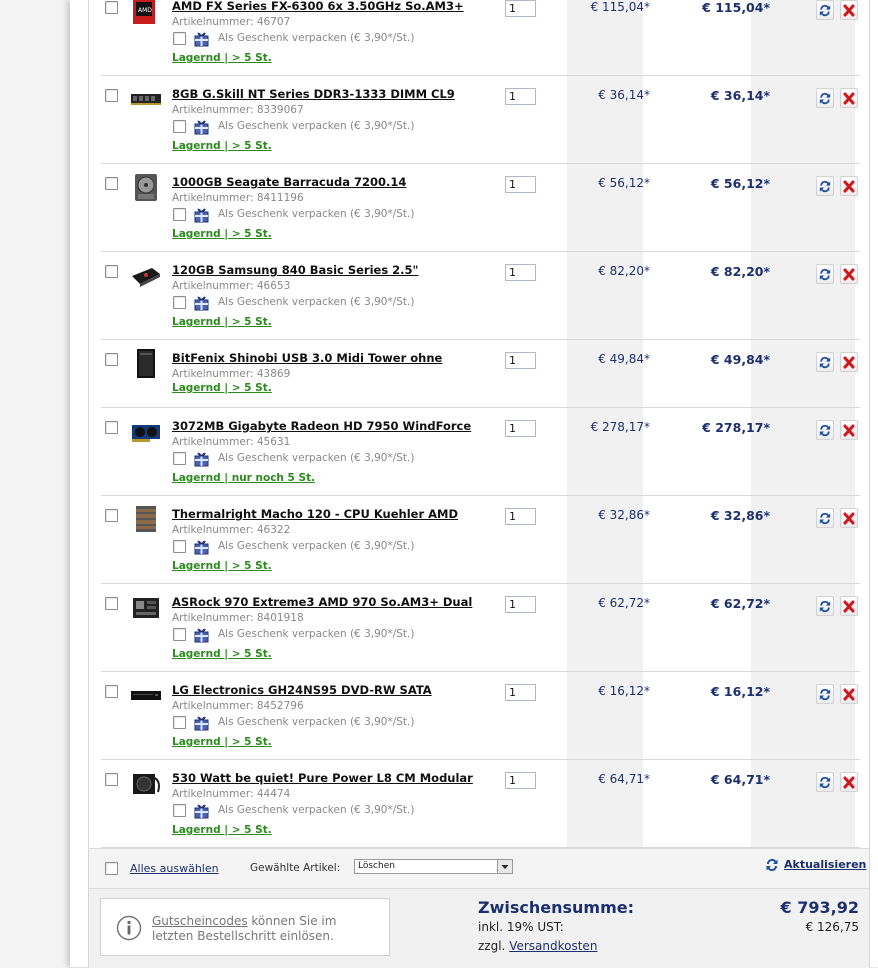  I want to click on product-title-link: 120GB Samsung 840 Basic Series 2.5", so click(295, 270).